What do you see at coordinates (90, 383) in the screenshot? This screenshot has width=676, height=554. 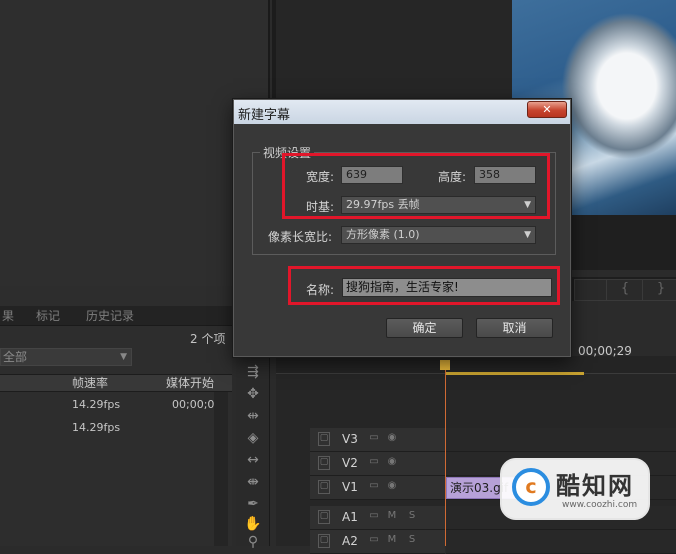 I see `column-frame-rate: 帧速率` at bounding box center [90, 383].